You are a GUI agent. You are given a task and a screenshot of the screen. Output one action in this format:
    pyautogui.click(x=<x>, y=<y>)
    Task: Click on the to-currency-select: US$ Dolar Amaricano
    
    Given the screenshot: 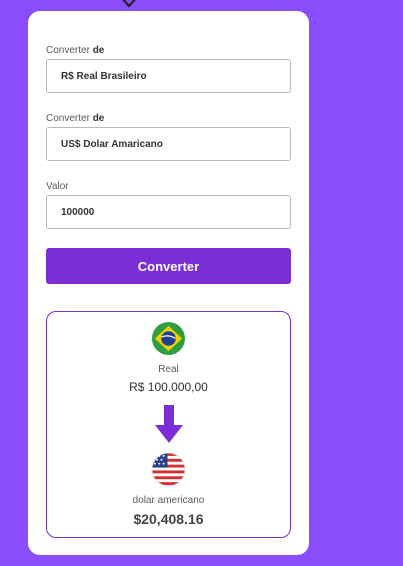 What is the action you would take?
    pyautogui.click(x=168, y=144)
    